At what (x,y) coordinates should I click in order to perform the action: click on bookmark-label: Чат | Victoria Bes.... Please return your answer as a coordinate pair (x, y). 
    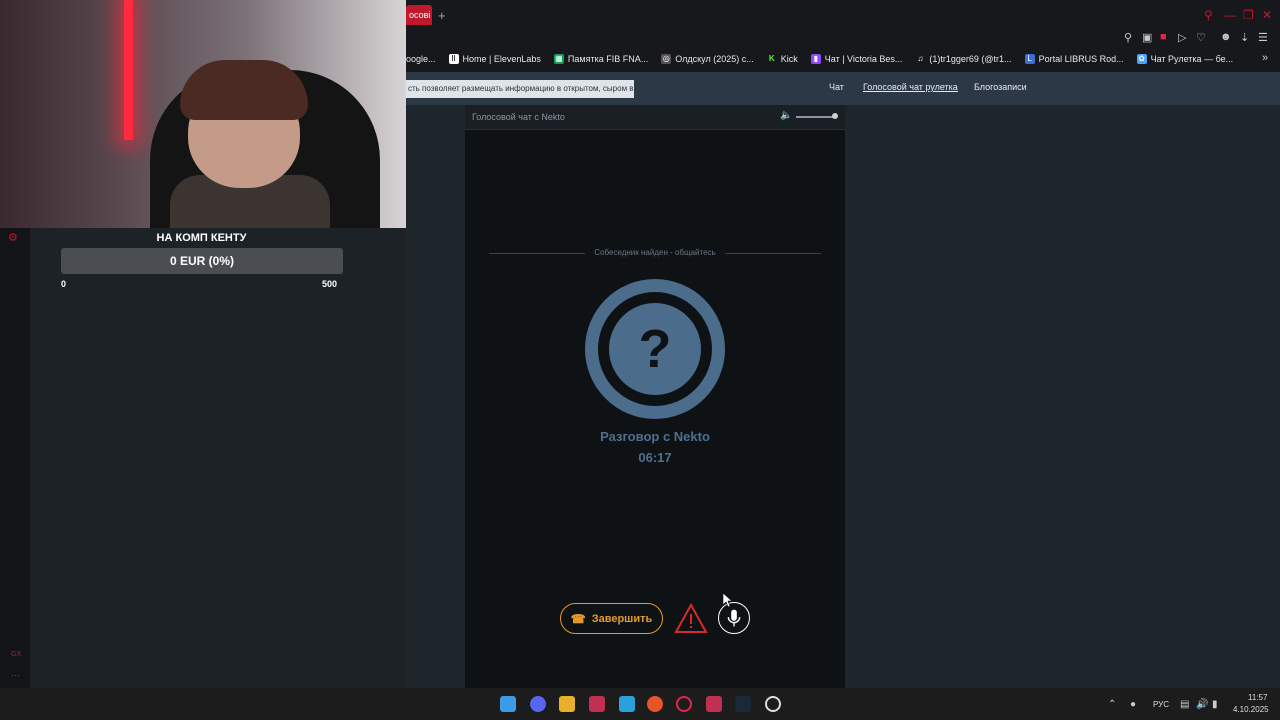
    Looking at the image, I should click on (863, 59).